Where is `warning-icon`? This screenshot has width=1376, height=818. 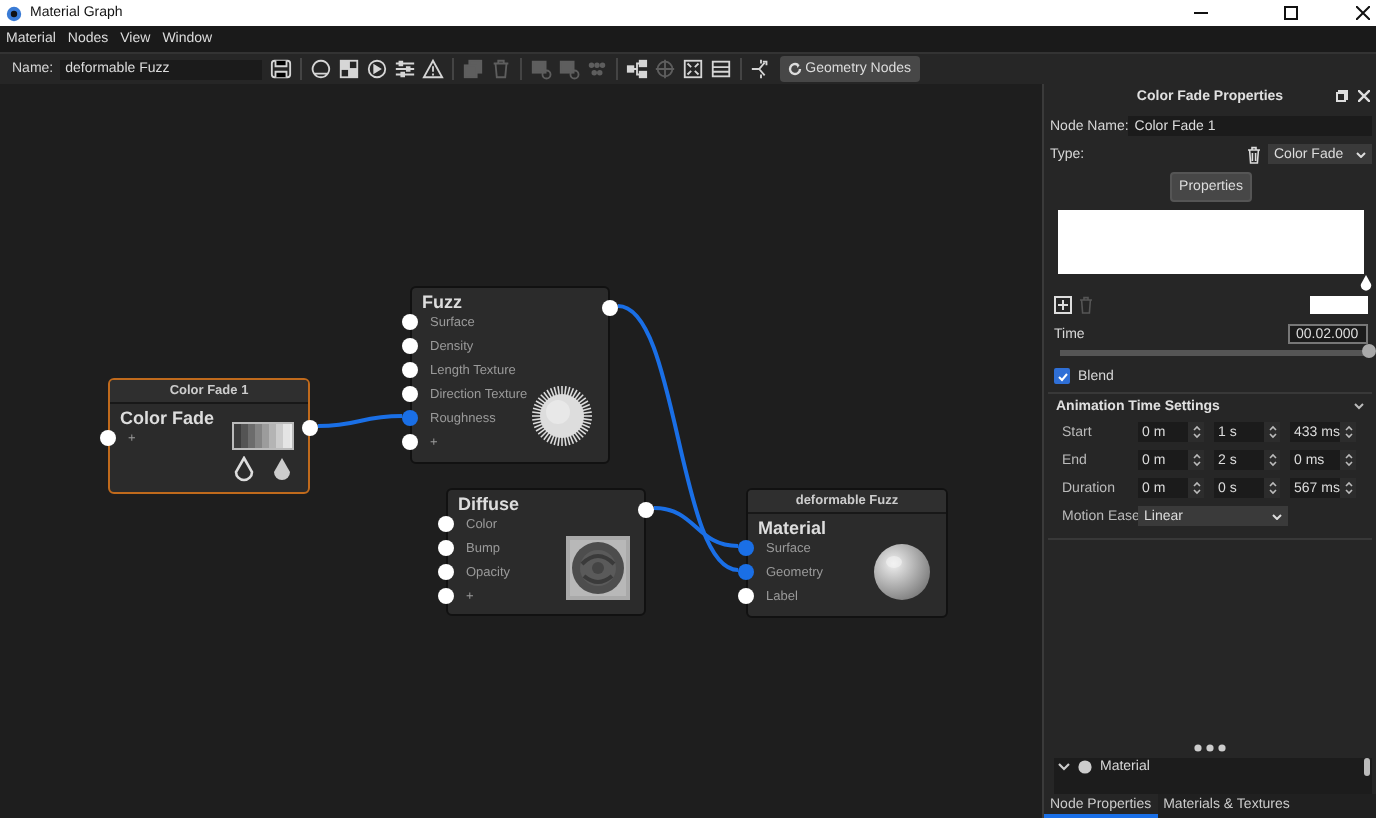 warning-icon is located at coordinates (432, 69).